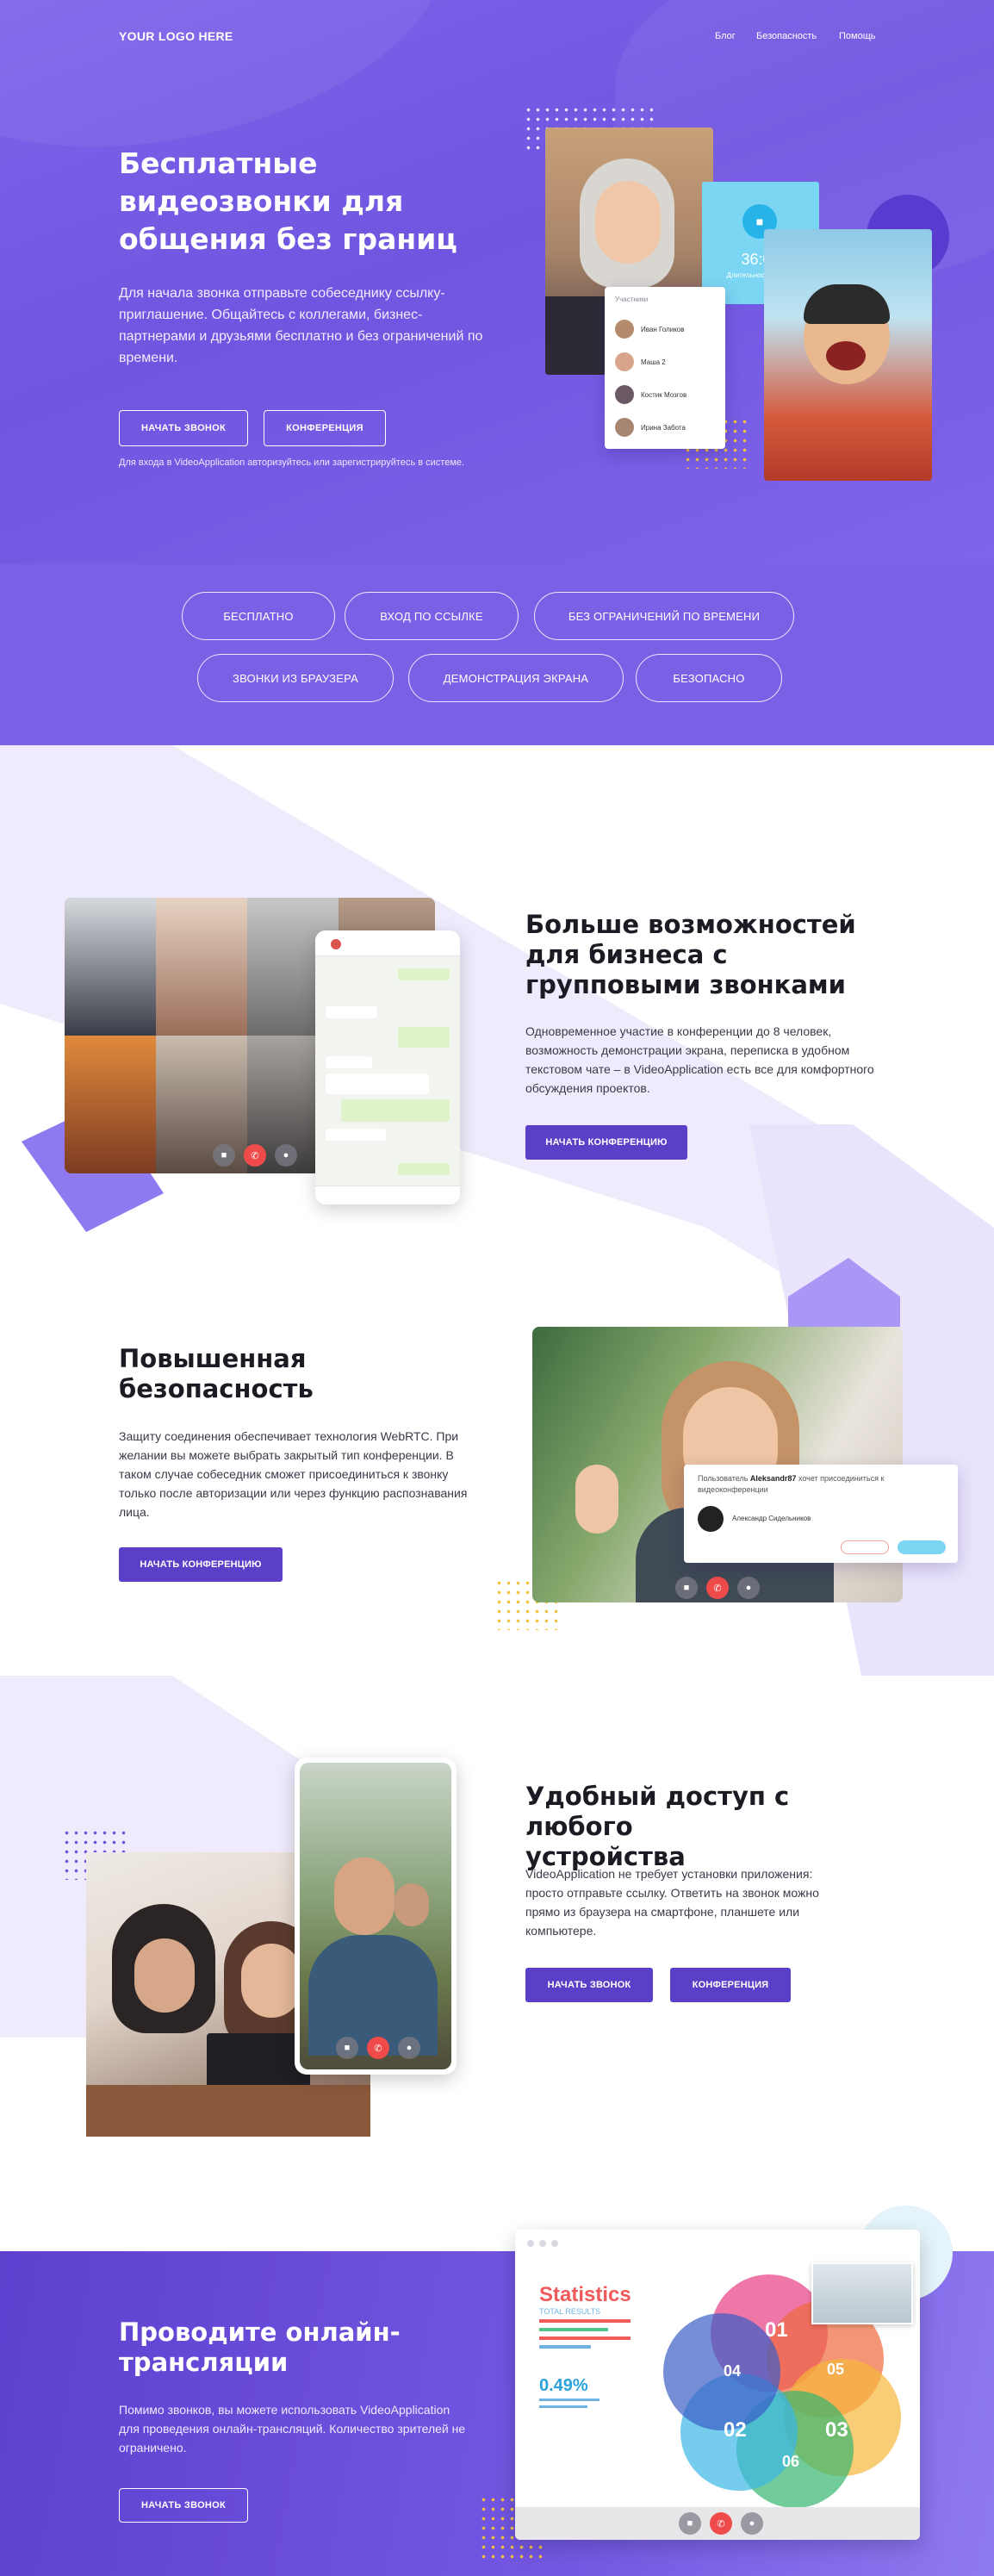 The height and width of the screenshot is (2576, 994). I want to click on venn-label: 02, so click(735, 2430).